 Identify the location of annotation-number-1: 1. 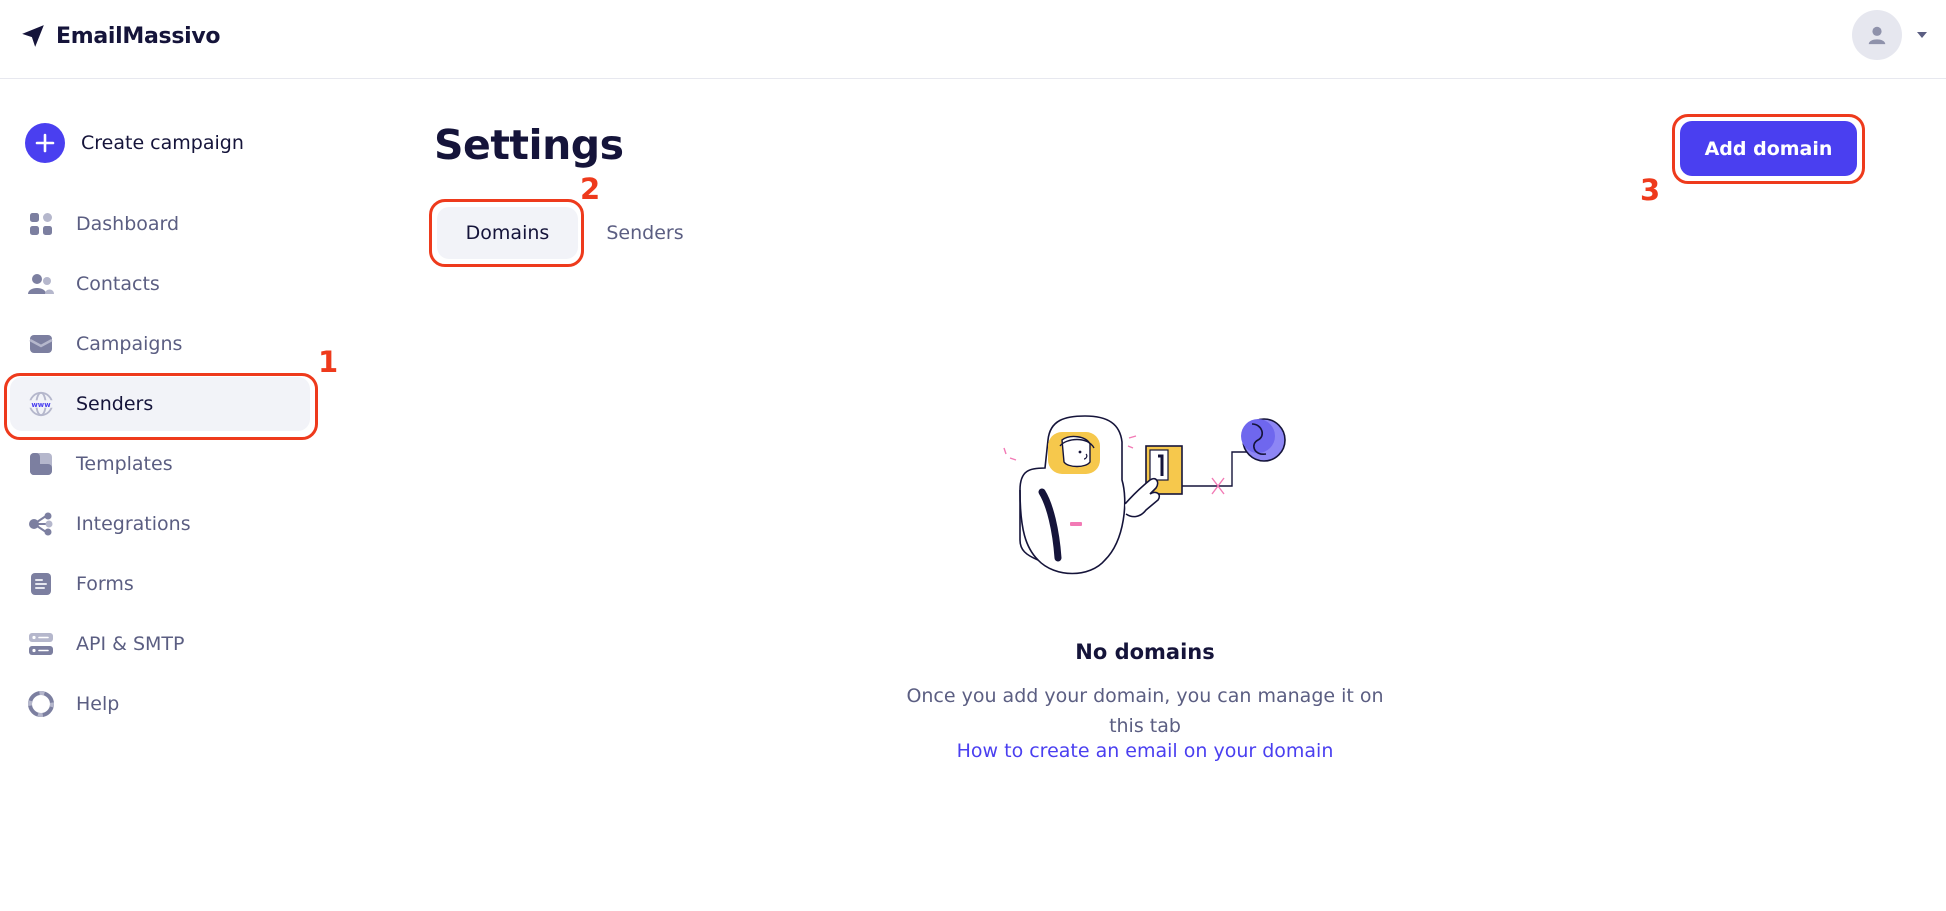
(328, 362).